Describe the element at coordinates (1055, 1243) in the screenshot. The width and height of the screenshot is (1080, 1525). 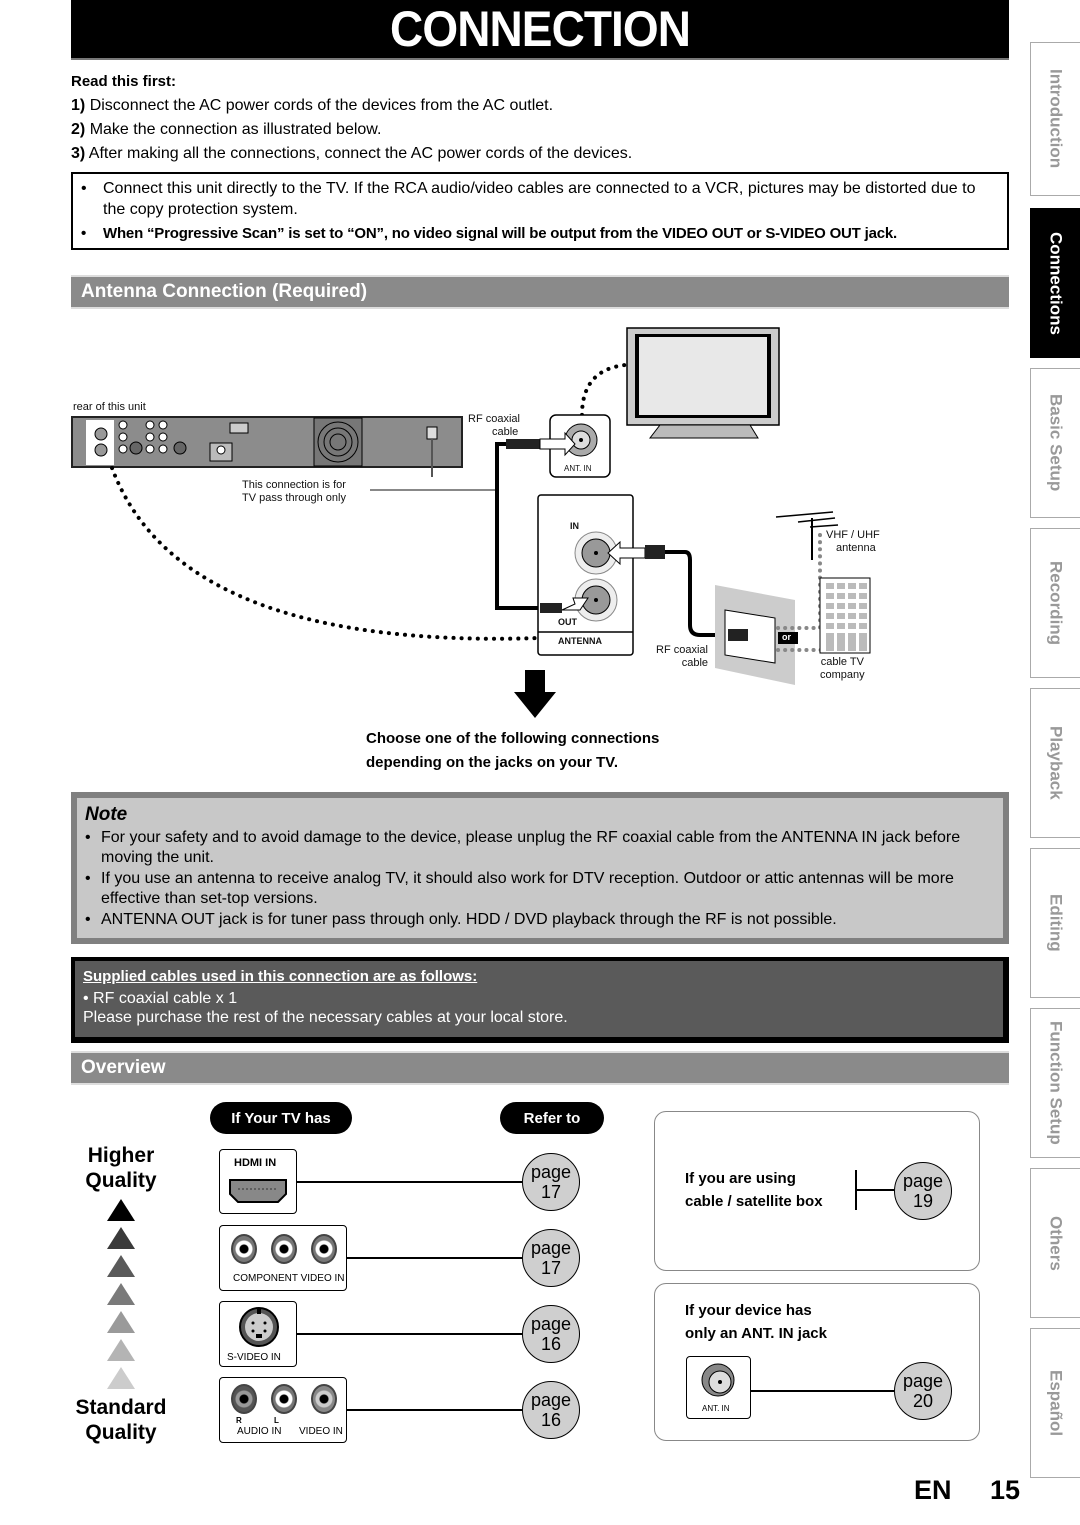
I see `tab-others: Others` at that location.